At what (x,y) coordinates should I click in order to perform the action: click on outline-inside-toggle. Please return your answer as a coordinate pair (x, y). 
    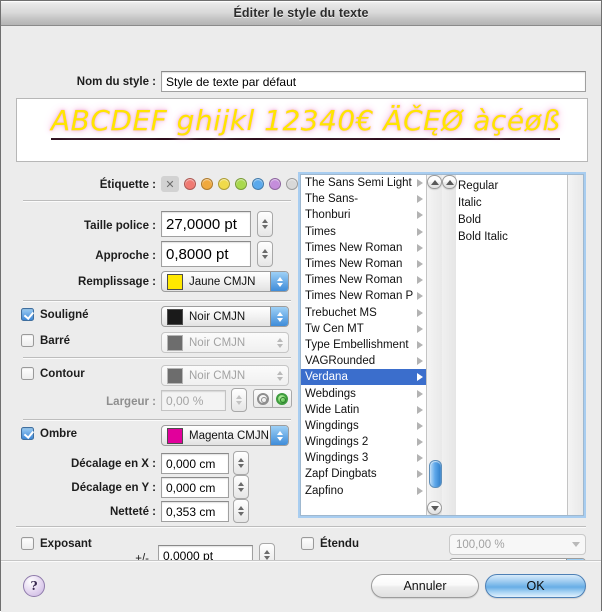
    Looking at the image, I should click on (282, 398).